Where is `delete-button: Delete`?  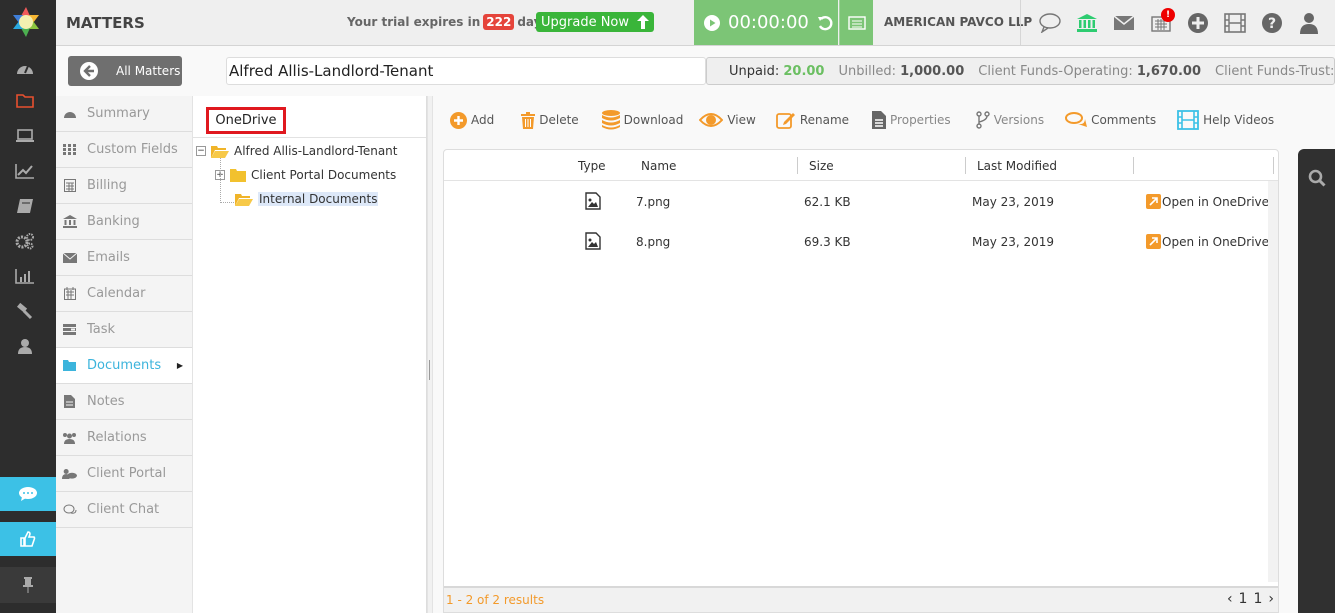 delete-button: Delete is located at coordinates (550, 120).